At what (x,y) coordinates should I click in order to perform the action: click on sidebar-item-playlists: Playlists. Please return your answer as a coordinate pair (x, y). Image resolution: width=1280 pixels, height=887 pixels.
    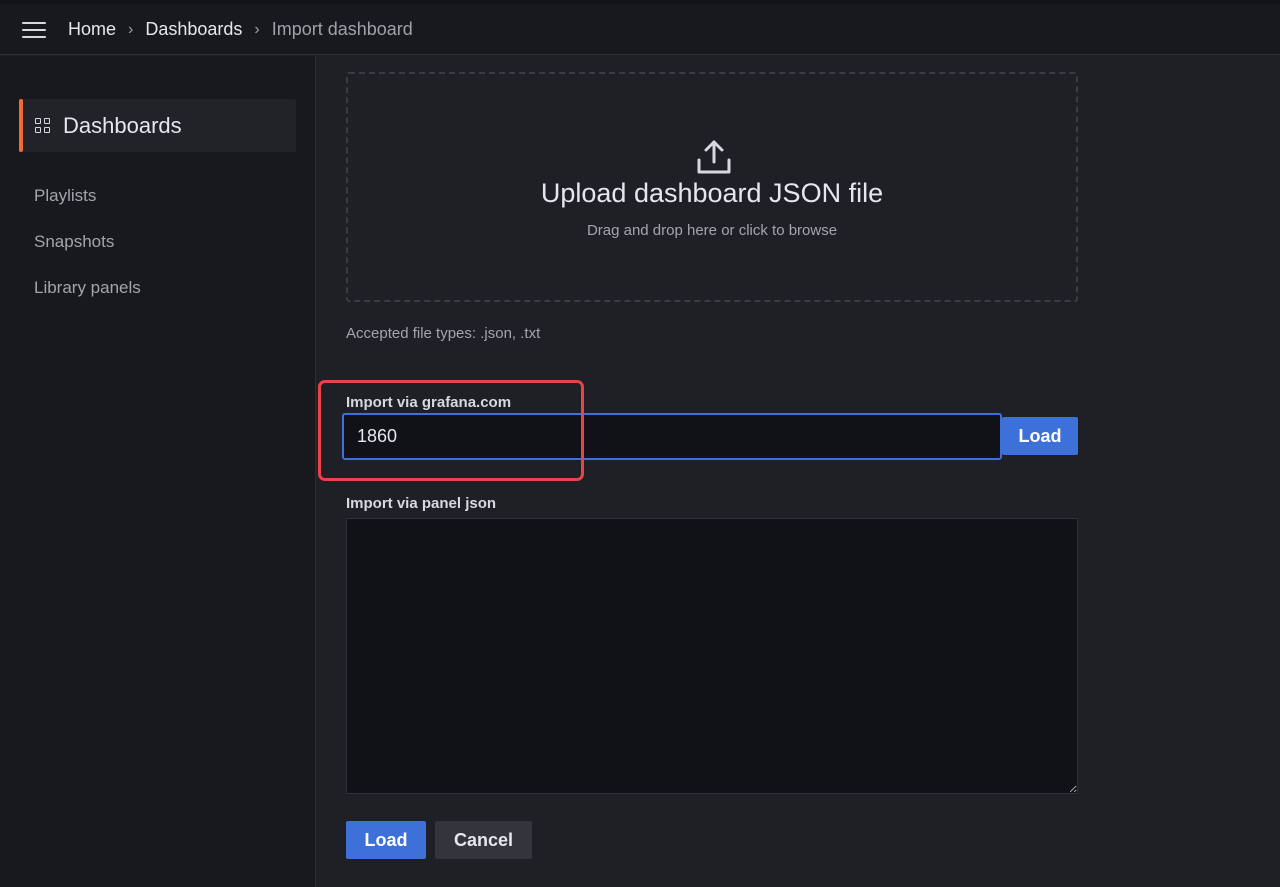
    Looking at the image, I should click on (65, 196).